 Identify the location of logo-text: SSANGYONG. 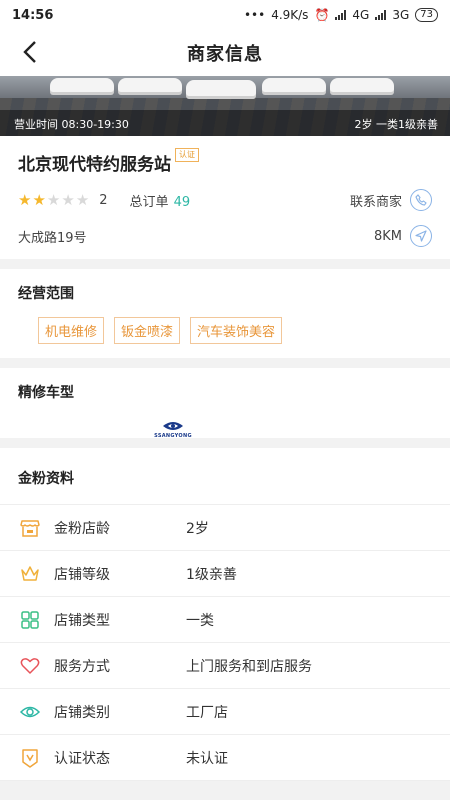
(173, 436).